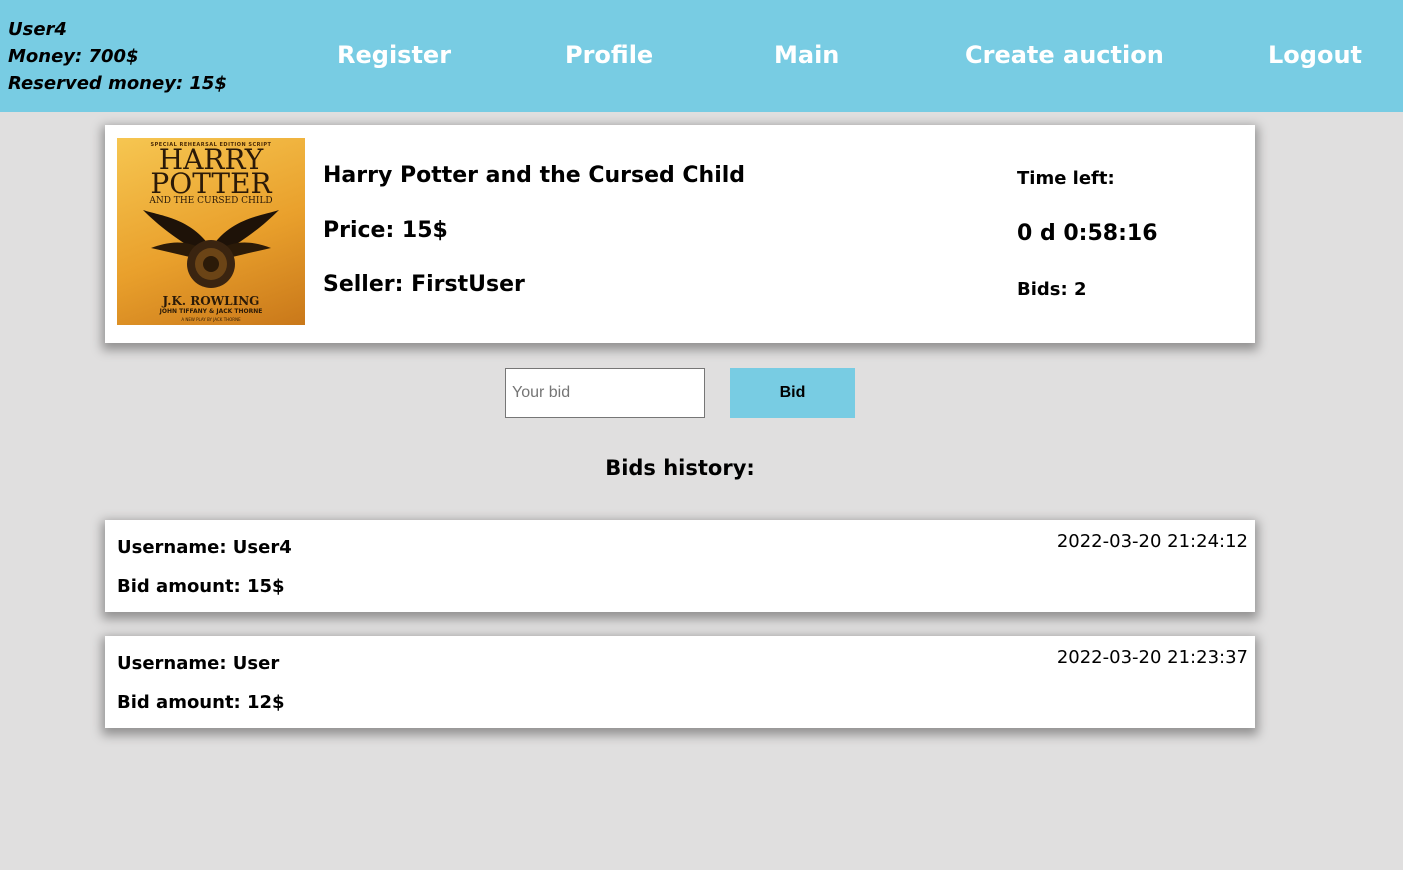 The height and width of the screenshot is (870, 1403). Describe the element at coordinates (211, 249) in the screenshot. I see `cover-wings-nest-art` at that location.